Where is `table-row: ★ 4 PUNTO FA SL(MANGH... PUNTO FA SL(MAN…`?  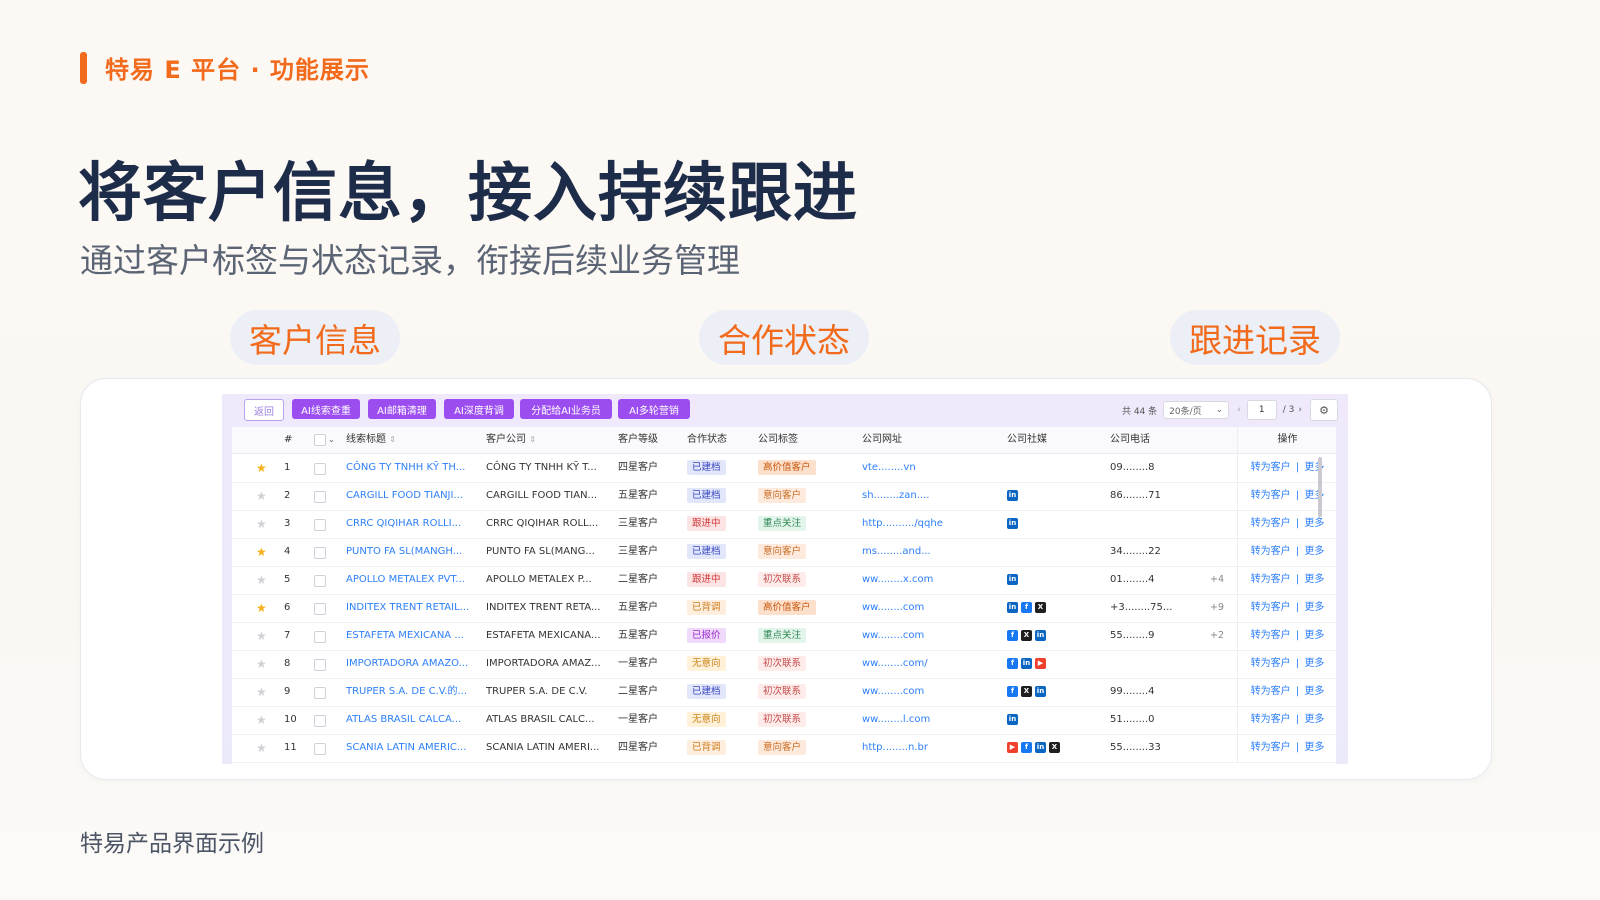
table-row: ★ 4 PUNTO FA SL(MANGH... PUNTO FA SL(MAN… is located at coordinates (784, 552).